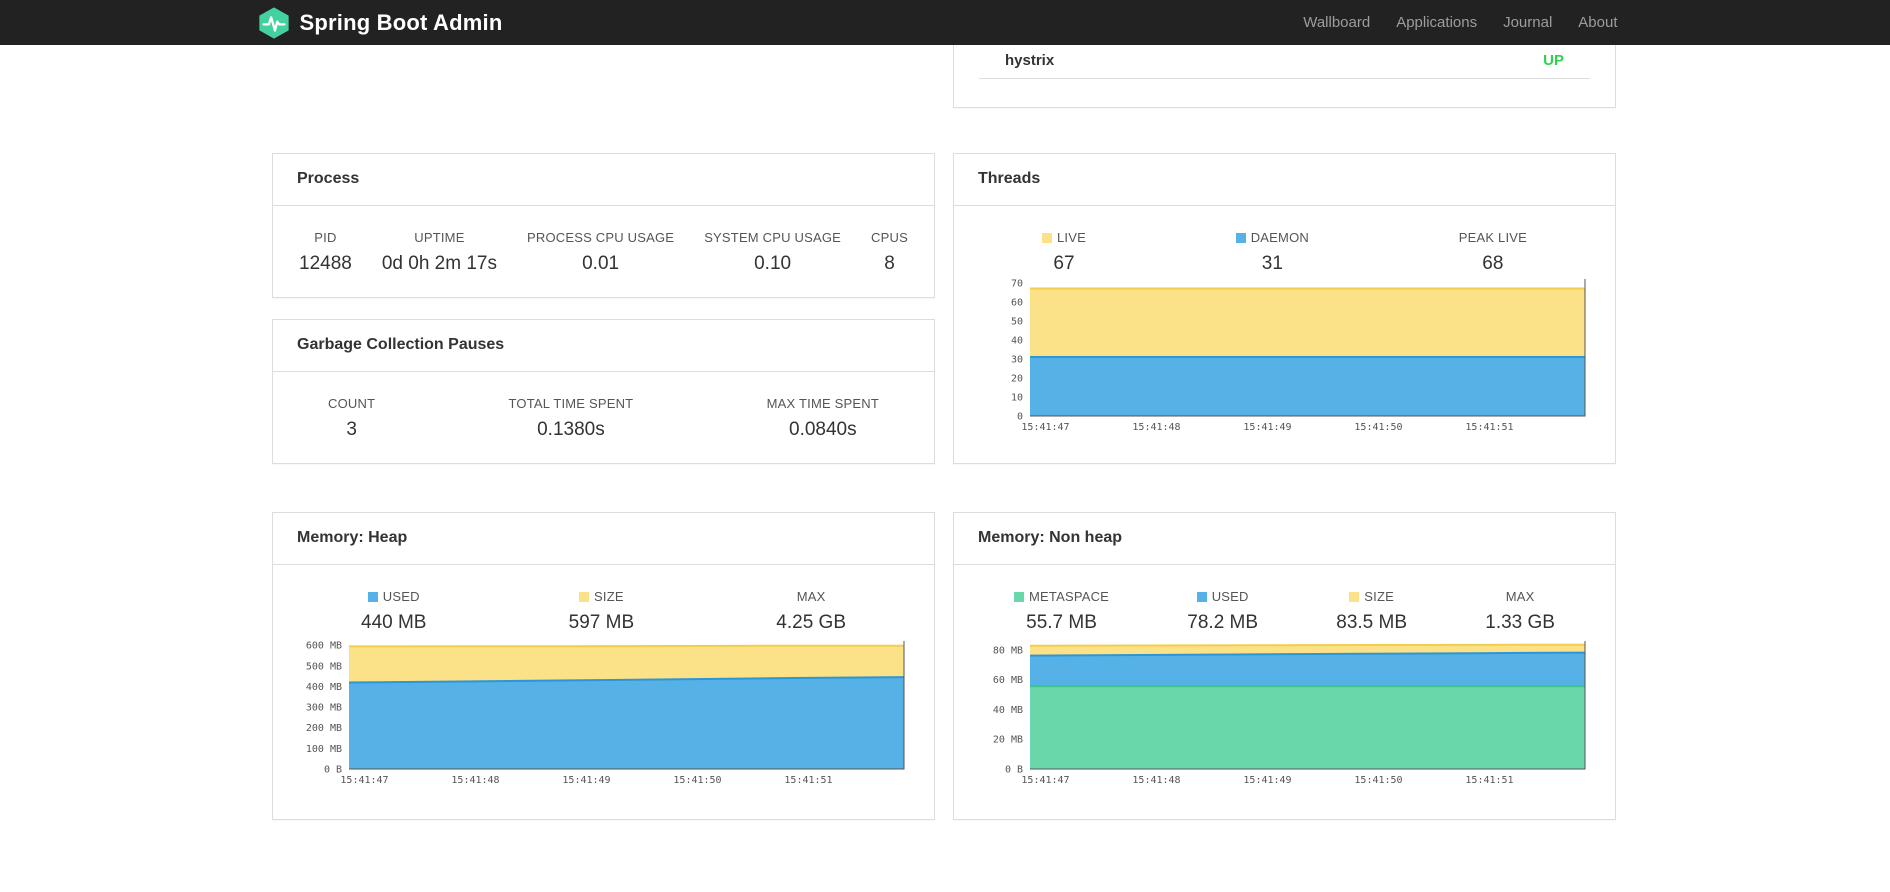 Image resolution: width=1890 pixels, height=892 pixels. I want to click on stat-used: USED 440 MB, so click(393, 611).